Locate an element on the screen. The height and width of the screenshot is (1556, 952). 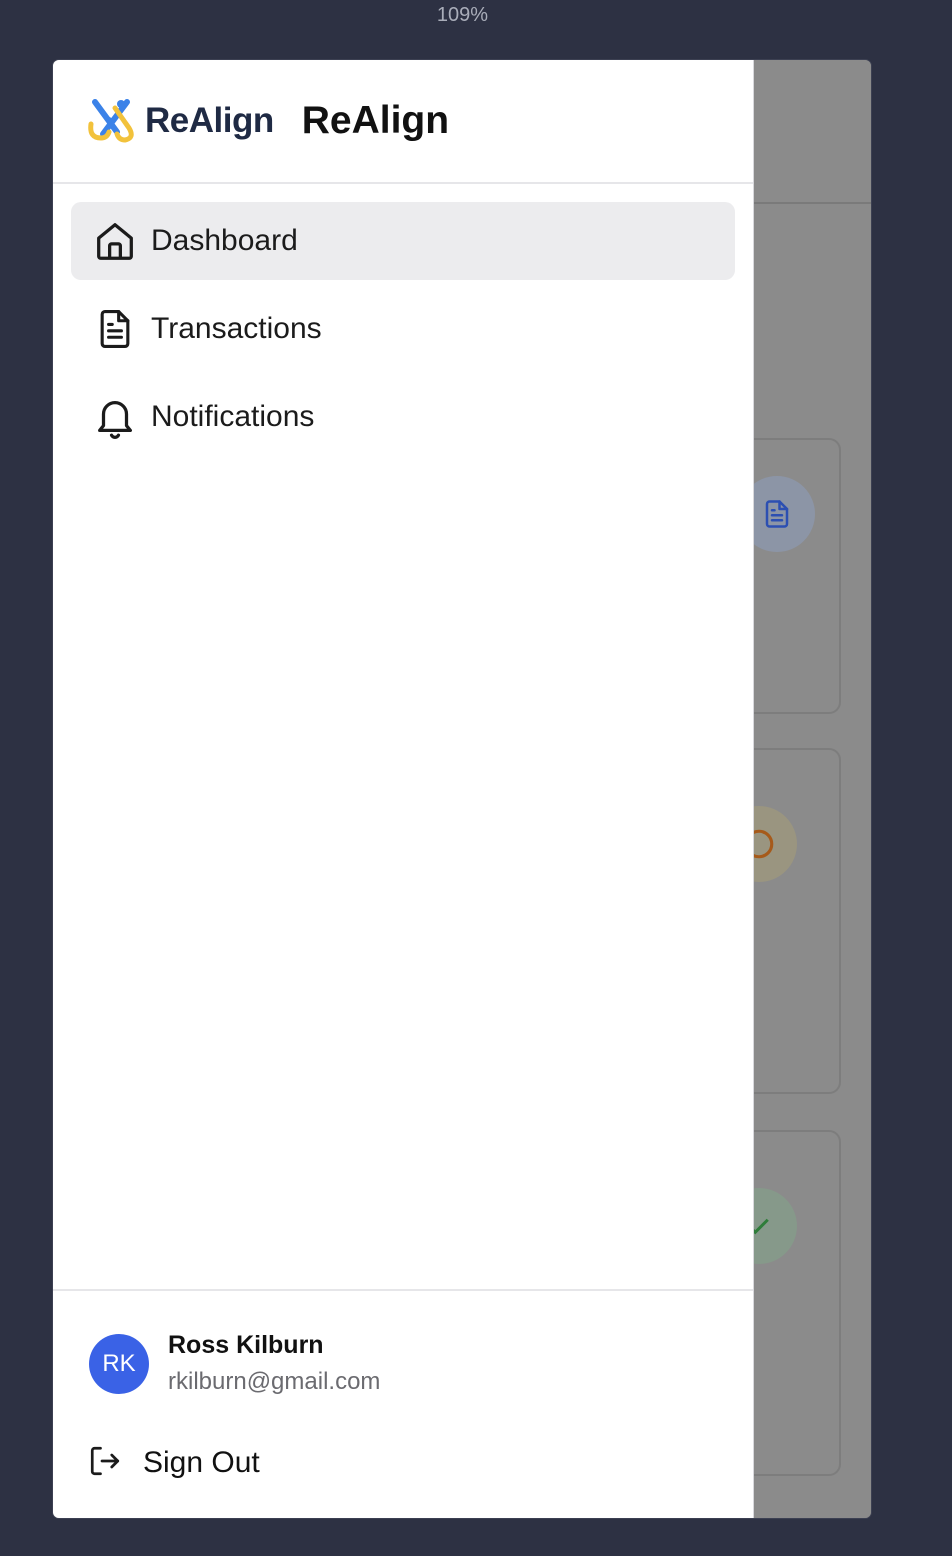
app-title: ReAlign is located at coordinates (375, 120).